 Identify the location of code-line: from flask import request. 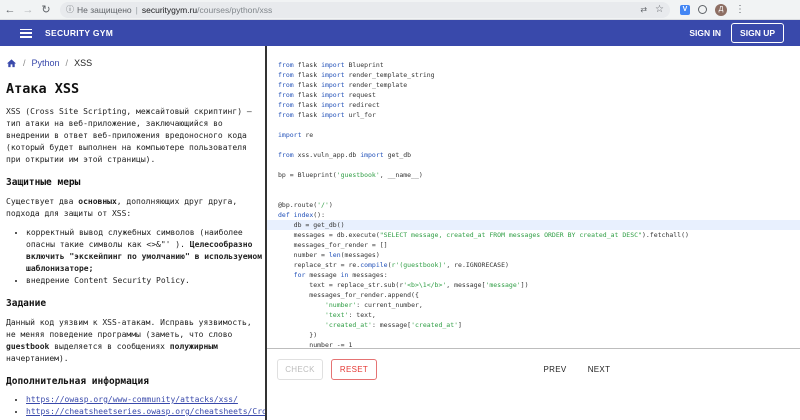
(539, 95).